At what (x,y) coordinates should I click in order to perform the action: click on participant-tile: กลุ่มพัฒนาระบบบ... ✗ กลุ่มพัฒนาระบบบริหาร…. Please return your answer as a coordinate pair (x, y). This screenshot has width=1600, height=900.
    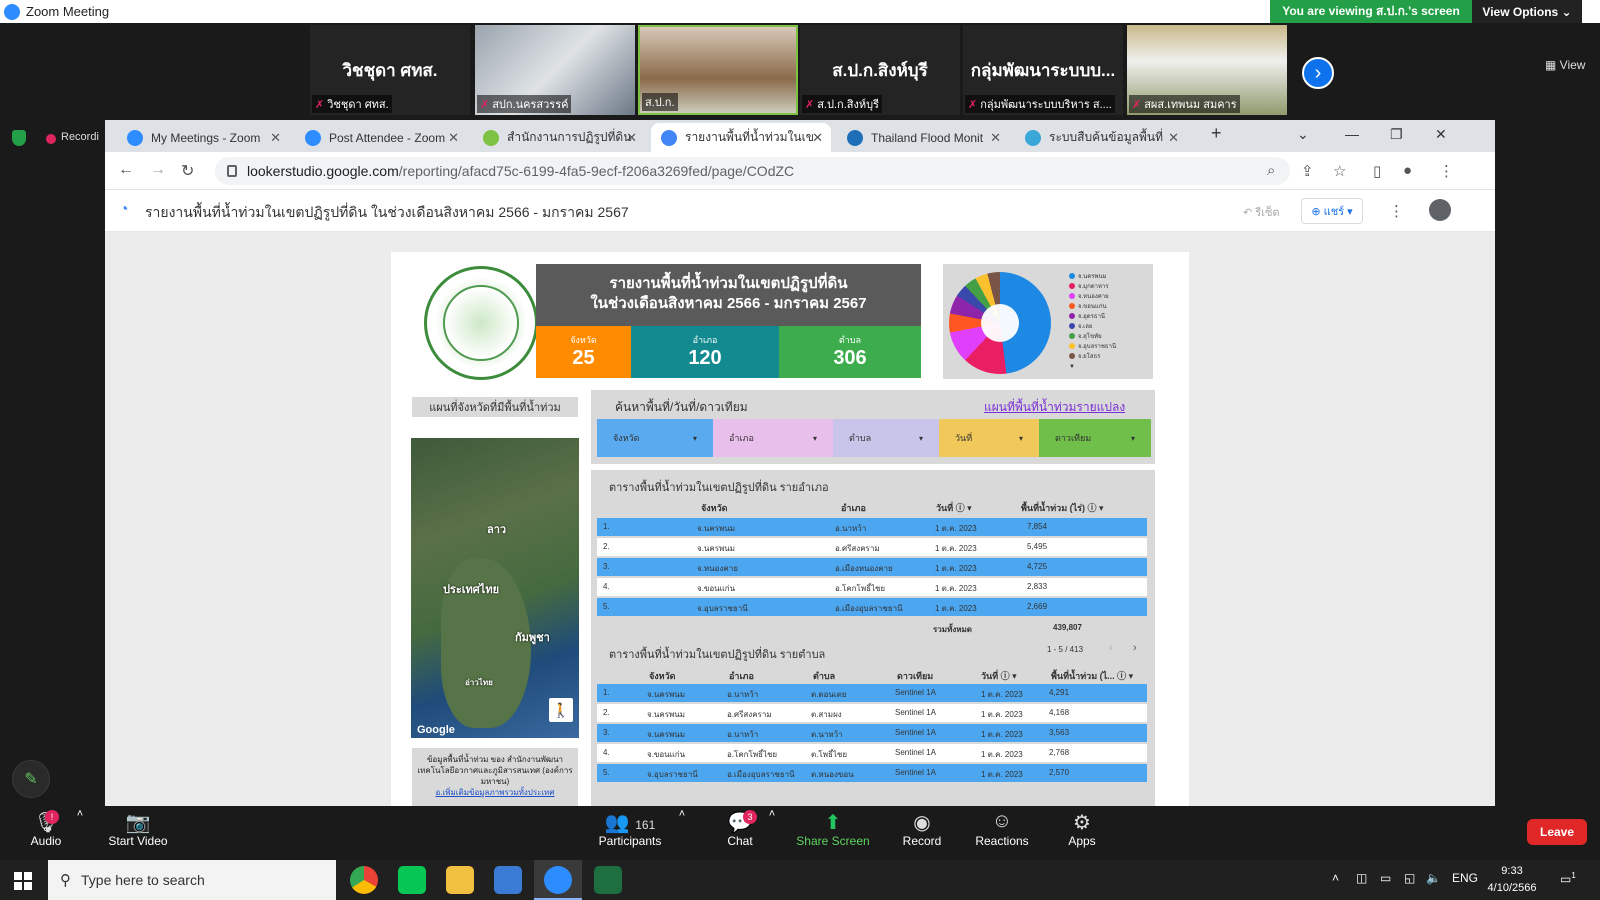
    Looking at the image, I should click on (1043, 70).